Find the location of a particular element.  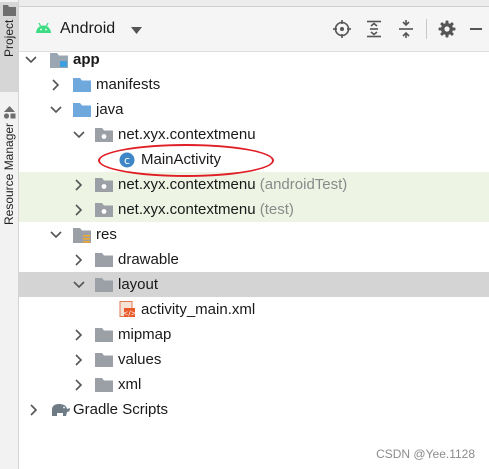

tree-row-activity-main: </> activity_main.xml is located at coordinates (254, 309).